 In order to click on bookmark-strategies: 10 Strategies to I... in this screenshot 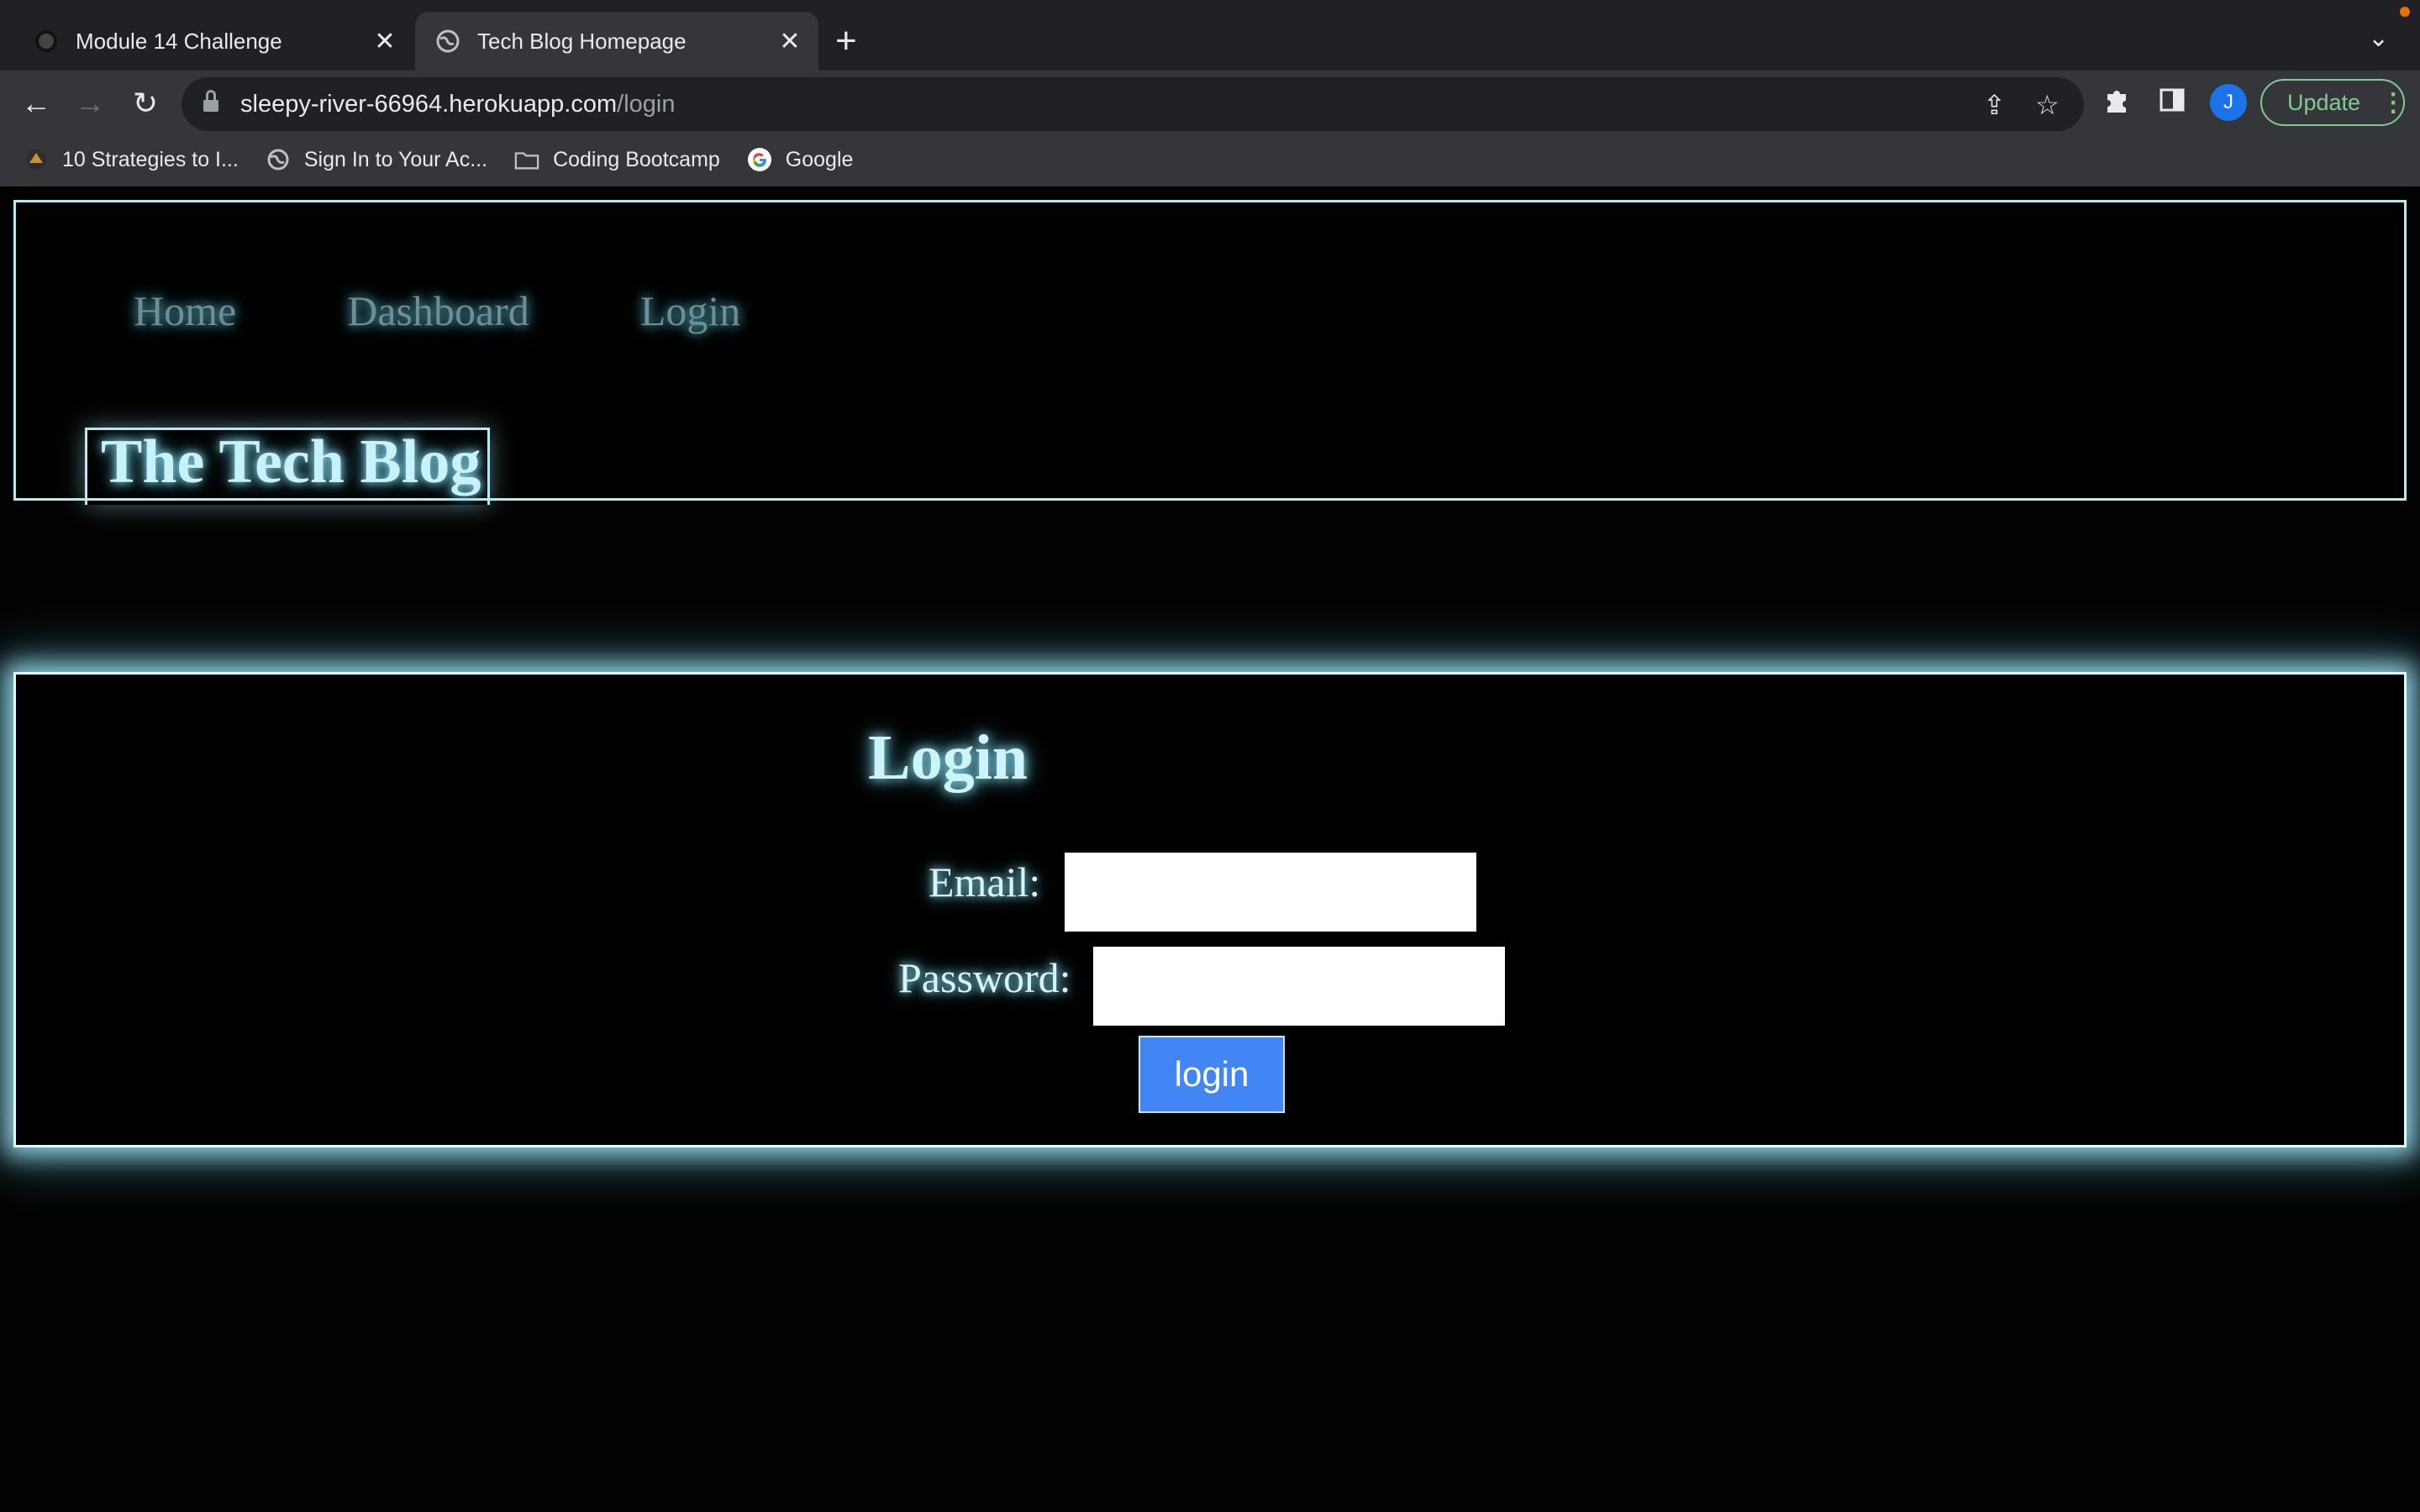, I will do `click(131, 159)`.